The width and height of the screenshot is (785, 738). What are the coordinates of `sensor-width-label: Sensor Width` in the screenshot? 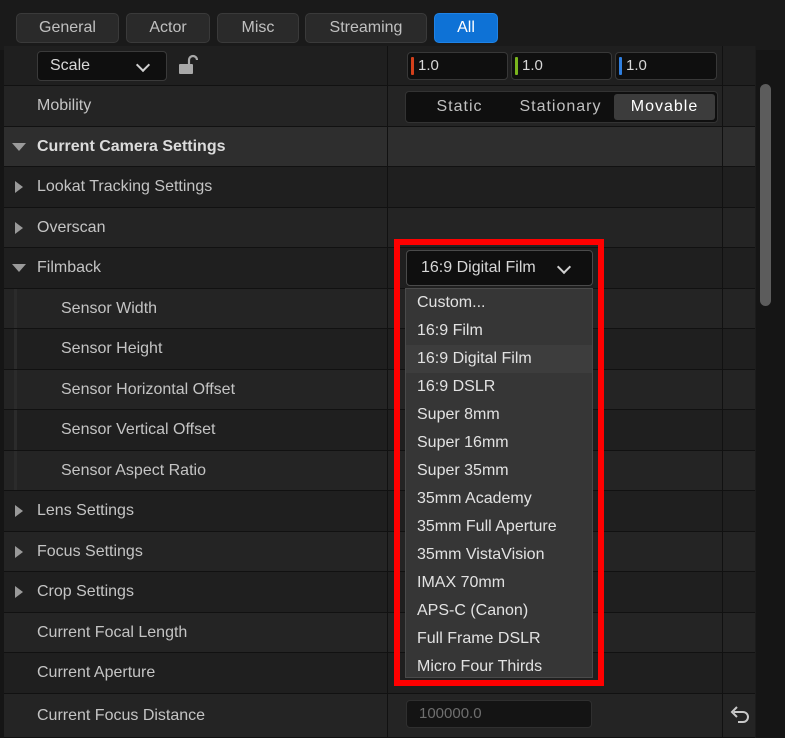 It's located at (109, 308).